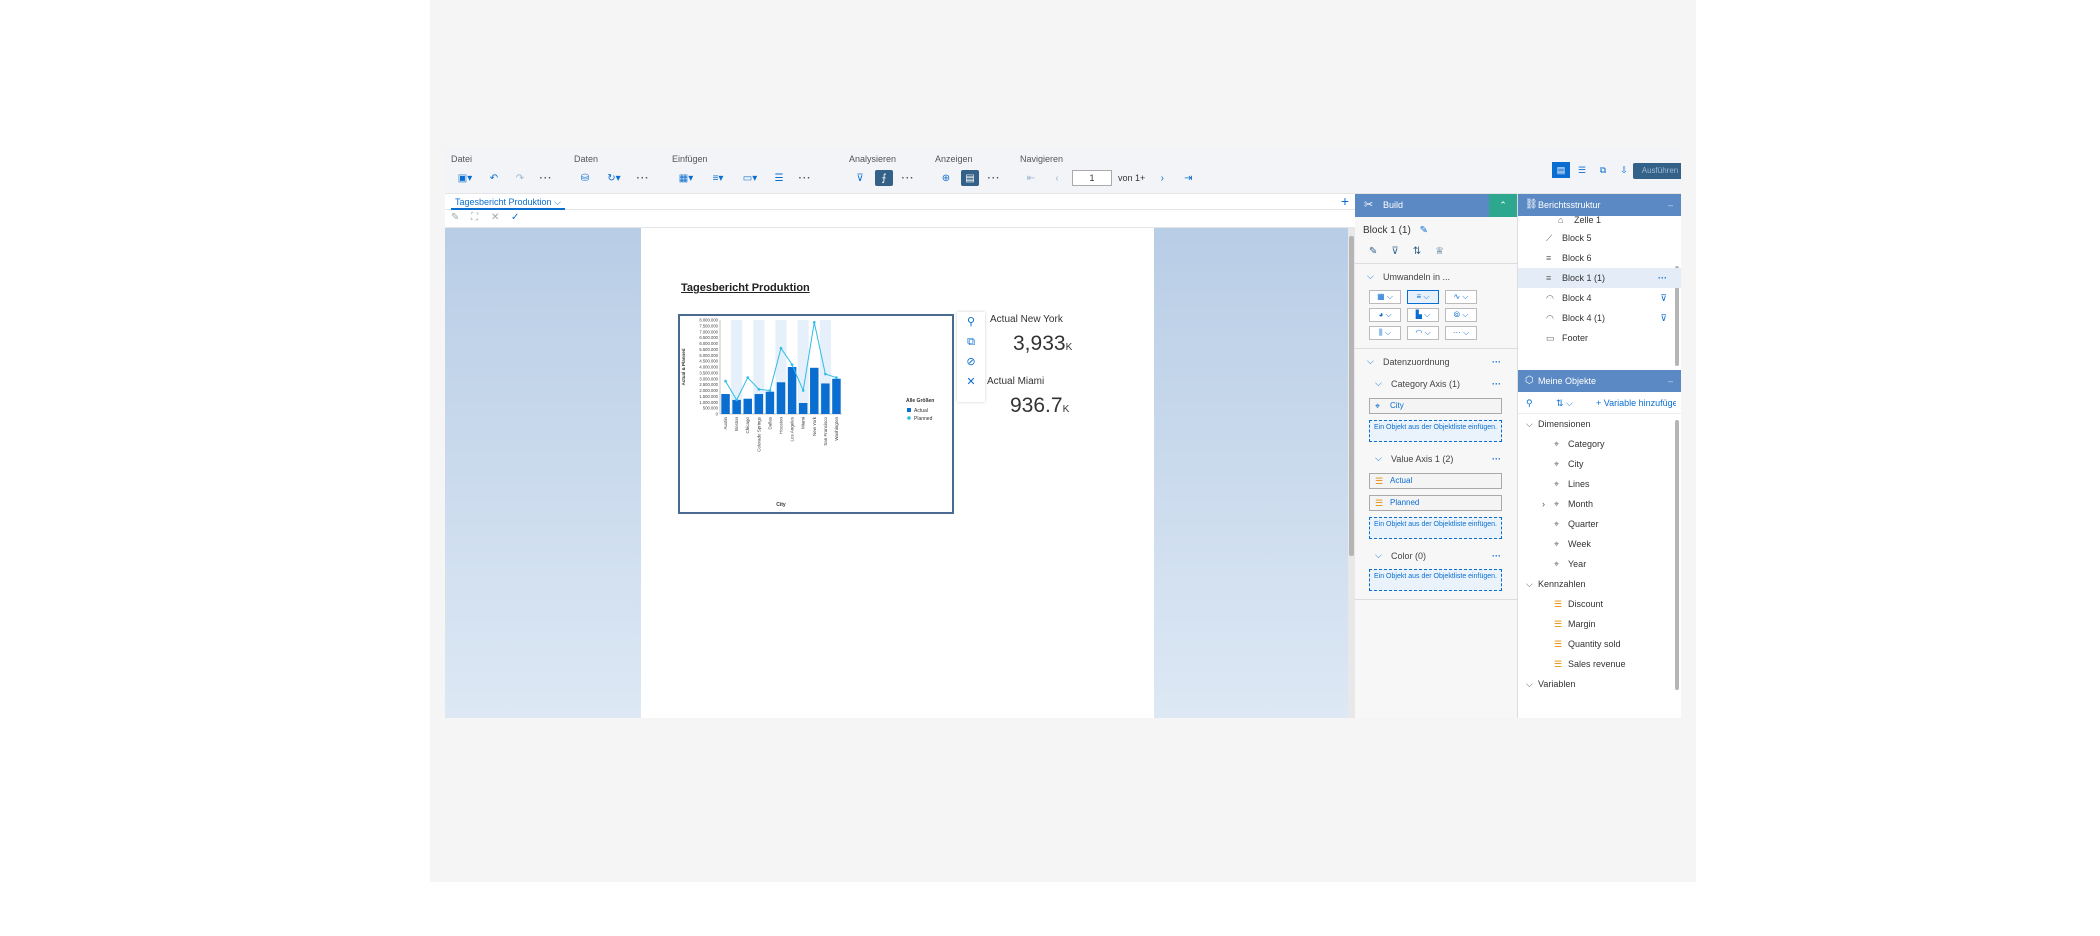 This screenshot has height=936, width=2100. Describe the element at coordinates (1561, 170) in the screenshot. I see `design-mode-icon: ▤` at that location.